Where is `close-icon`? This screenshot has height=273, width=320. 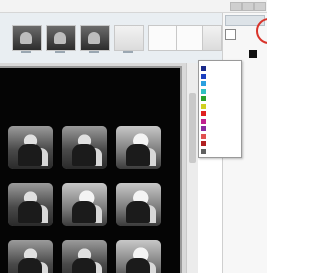
close-icon is located at coordinates (260, 6).